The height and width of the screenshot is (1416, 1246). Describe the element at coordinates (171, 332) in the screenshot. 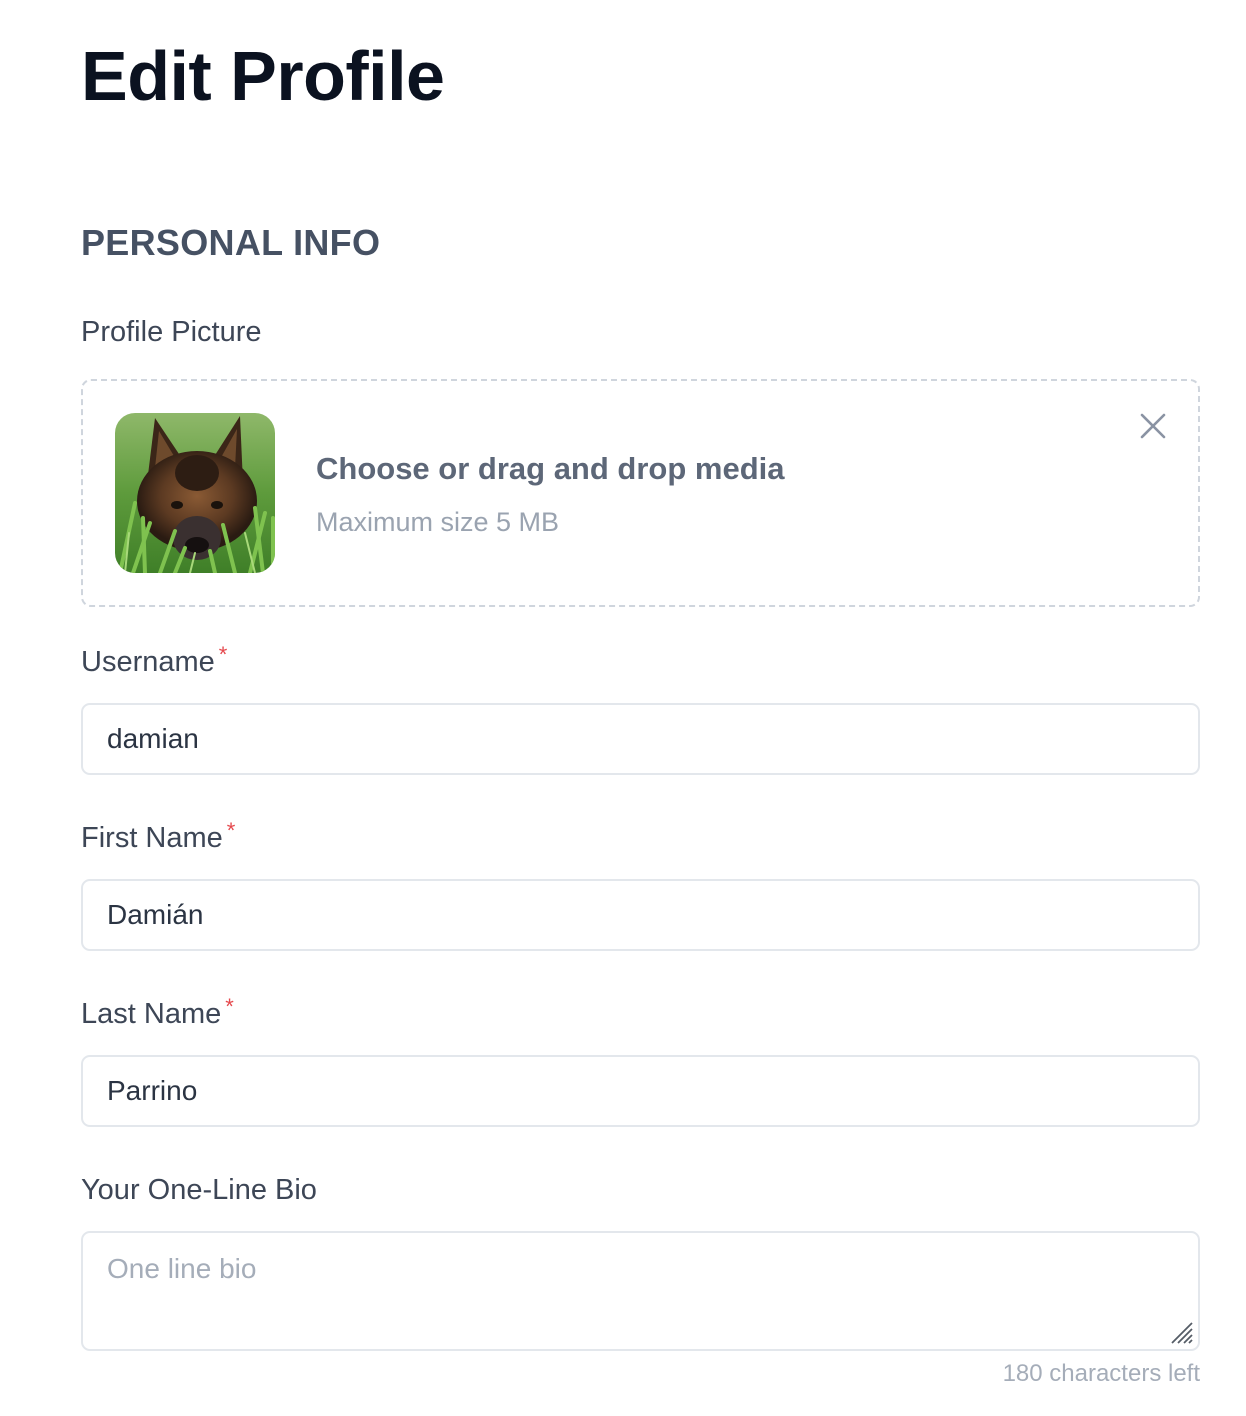

I see `profile-picture-label: Profile Picture` at that location.